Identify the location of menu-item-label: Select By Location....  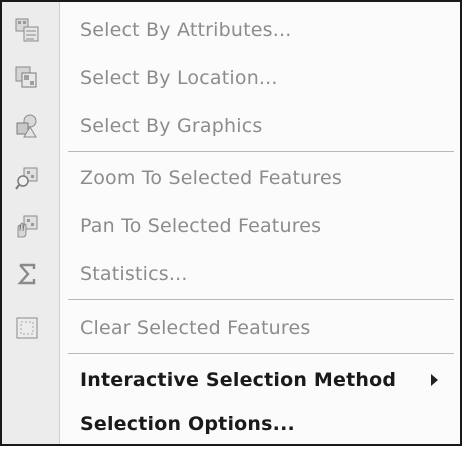
(179, 78).